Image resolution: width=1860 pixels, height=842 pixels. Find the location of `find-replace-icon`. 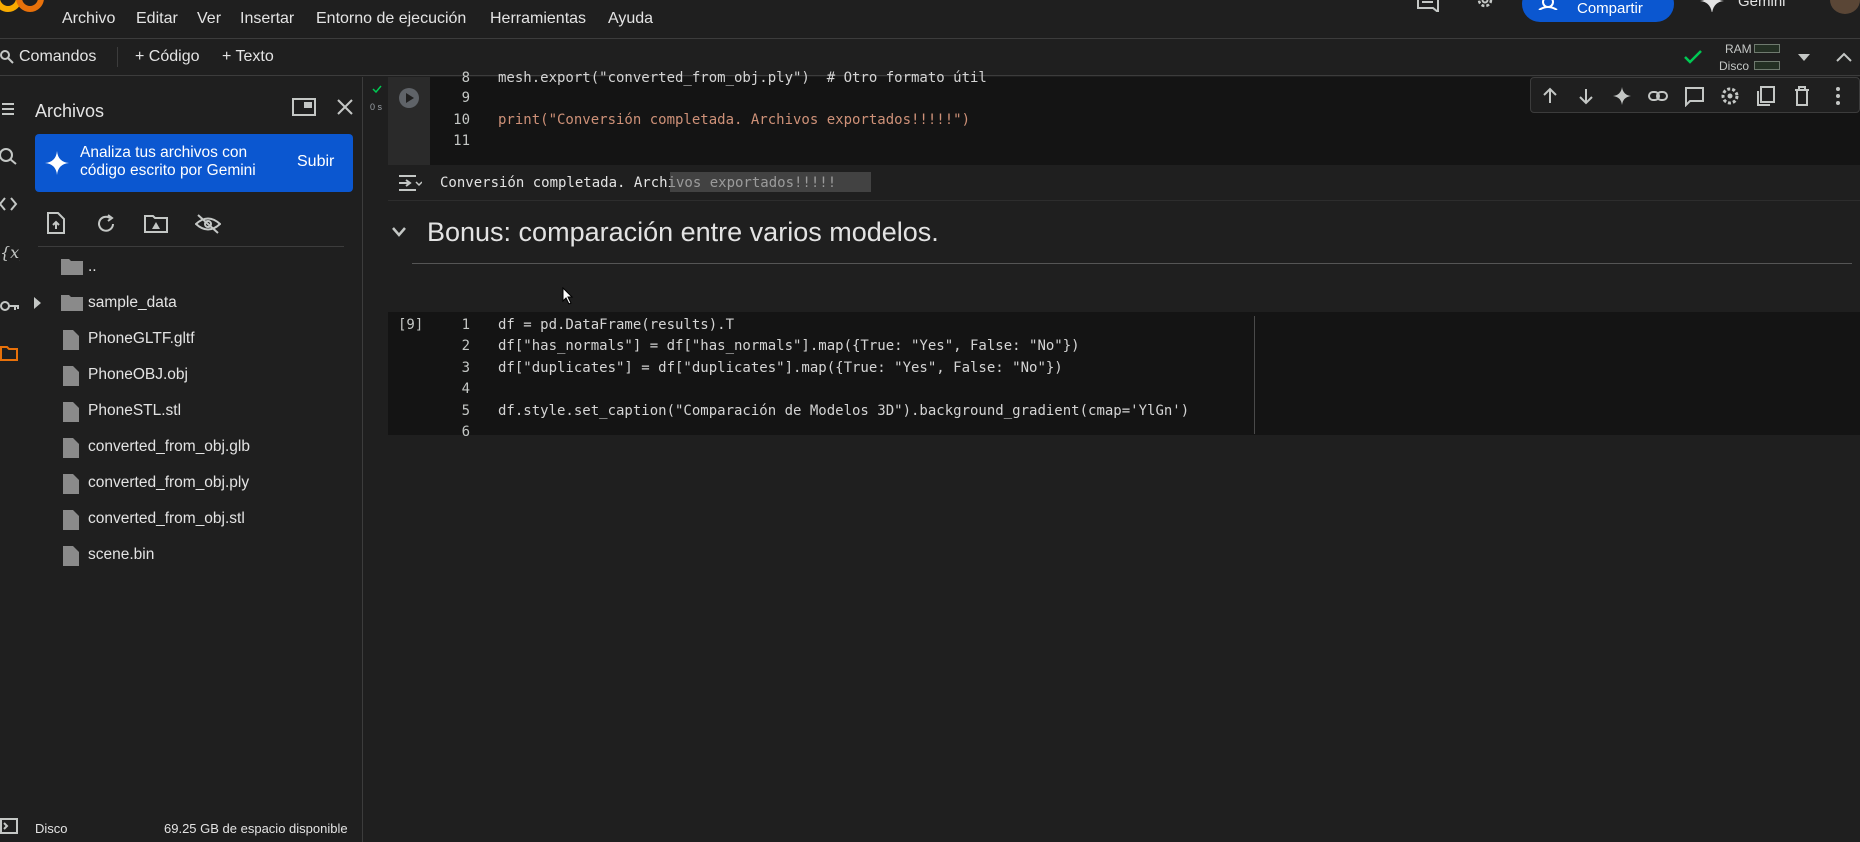

find-replace-icon is located at coordinates (9, 156).